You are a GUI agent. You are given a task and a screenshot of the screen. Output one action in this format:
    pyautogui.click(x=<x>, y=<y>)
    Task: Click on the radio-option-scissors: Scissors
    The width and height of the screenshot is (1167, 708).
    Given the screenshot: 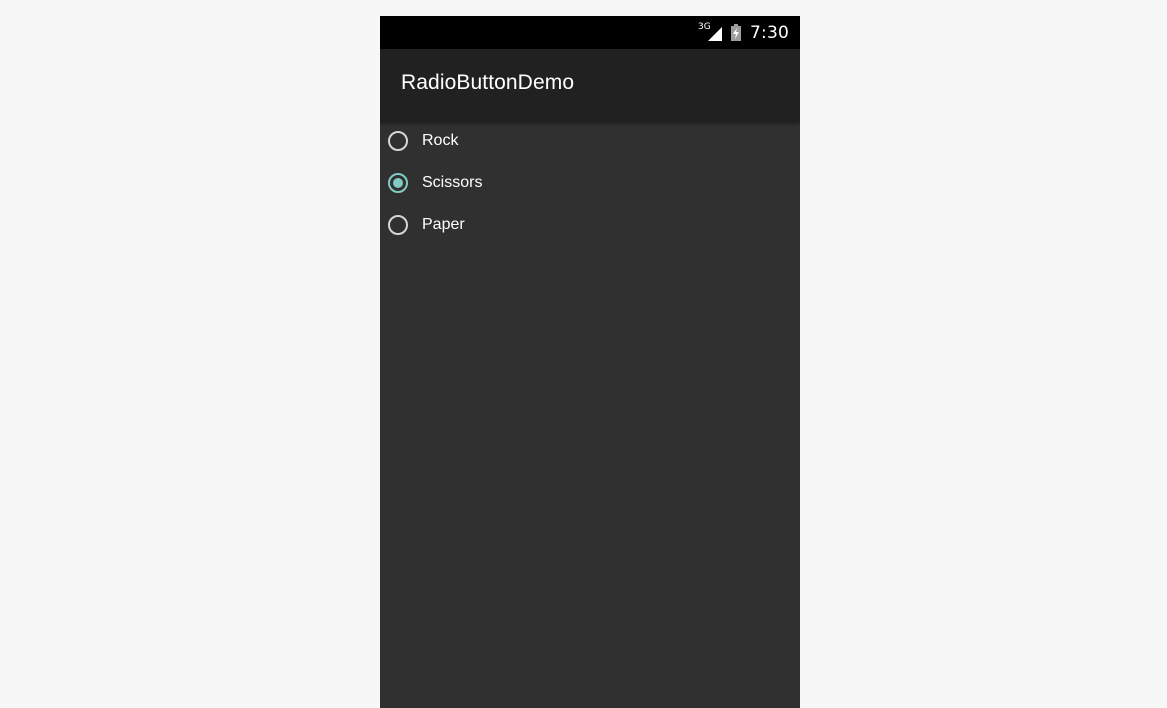 What is the action you would take?
    pyautogui.click(x=590, y=185)
    